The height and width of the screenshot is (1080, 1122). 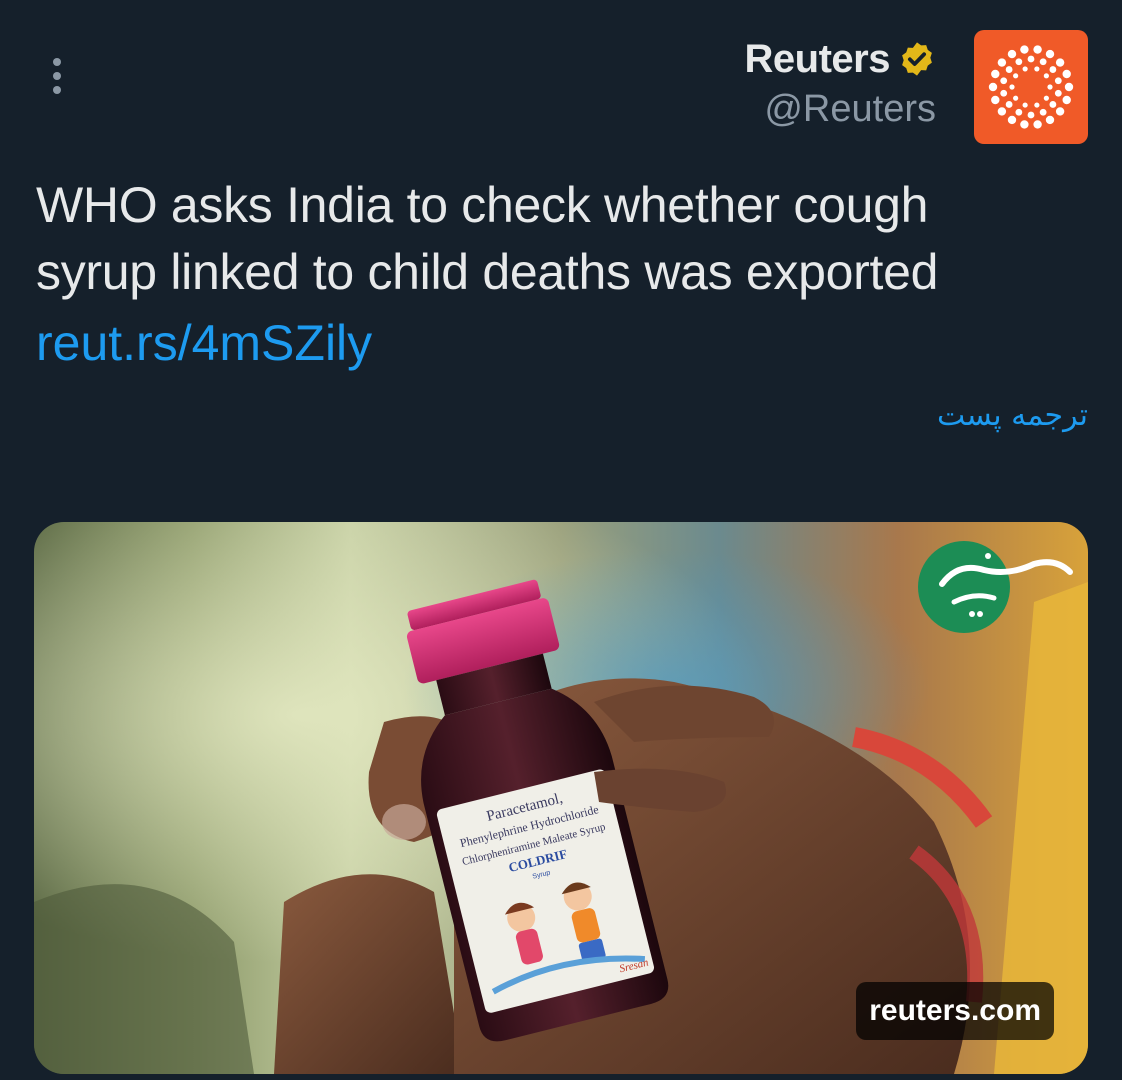 I want to click on reuters-logo-icon, so click(x=1031, y=87).